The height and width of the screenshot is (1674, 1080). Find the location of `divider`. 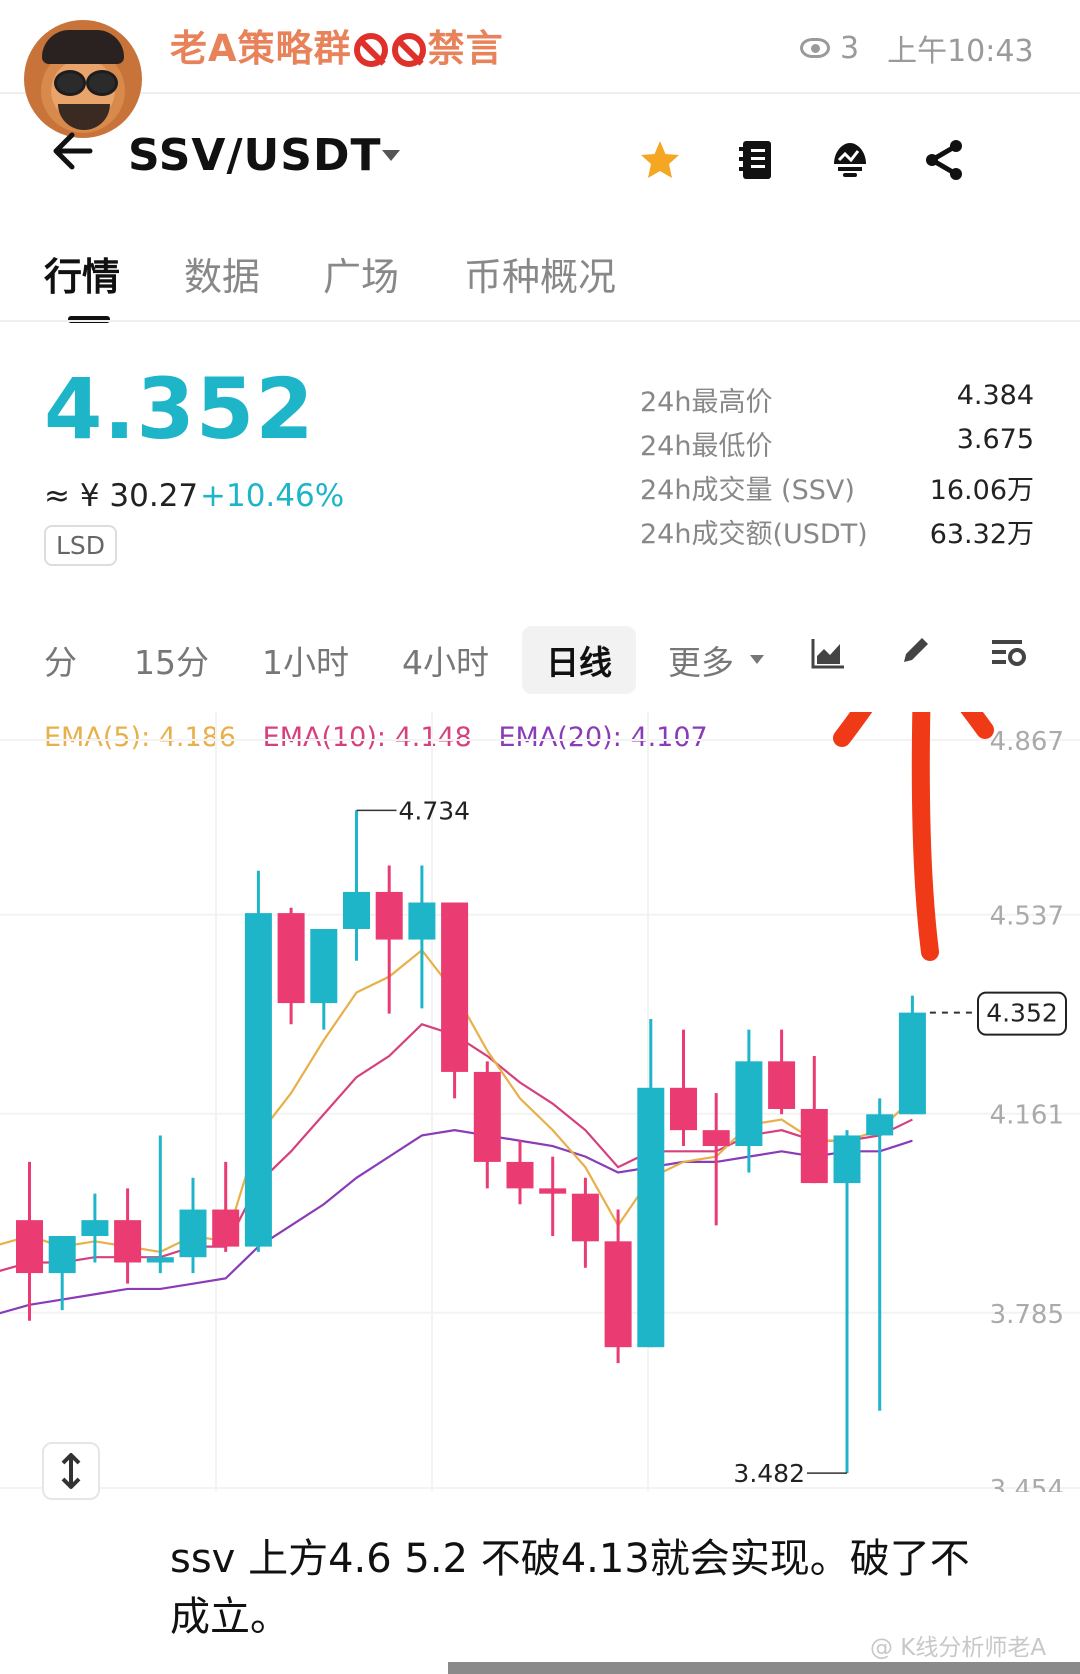

divider is located at coordinates (540, 321).